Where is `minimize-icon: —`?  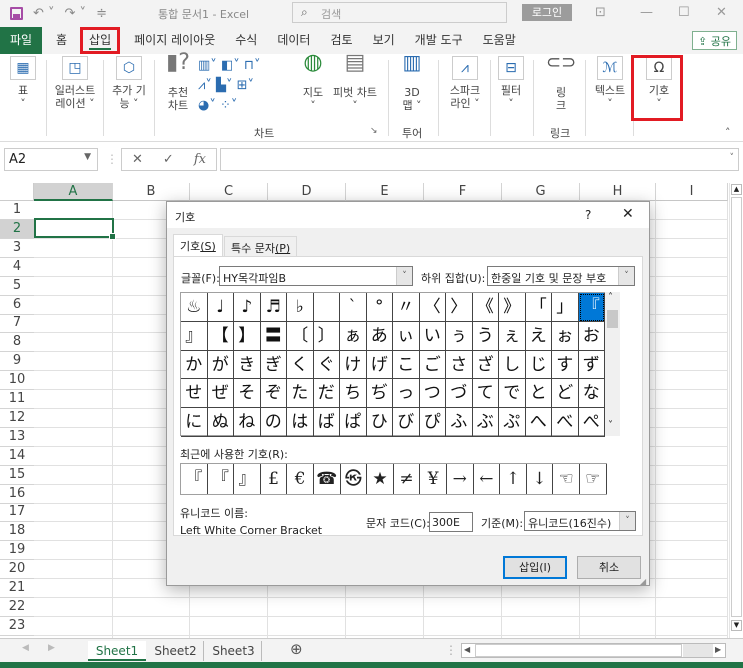
minimize-icon: — is located at coordinates (646, 12).